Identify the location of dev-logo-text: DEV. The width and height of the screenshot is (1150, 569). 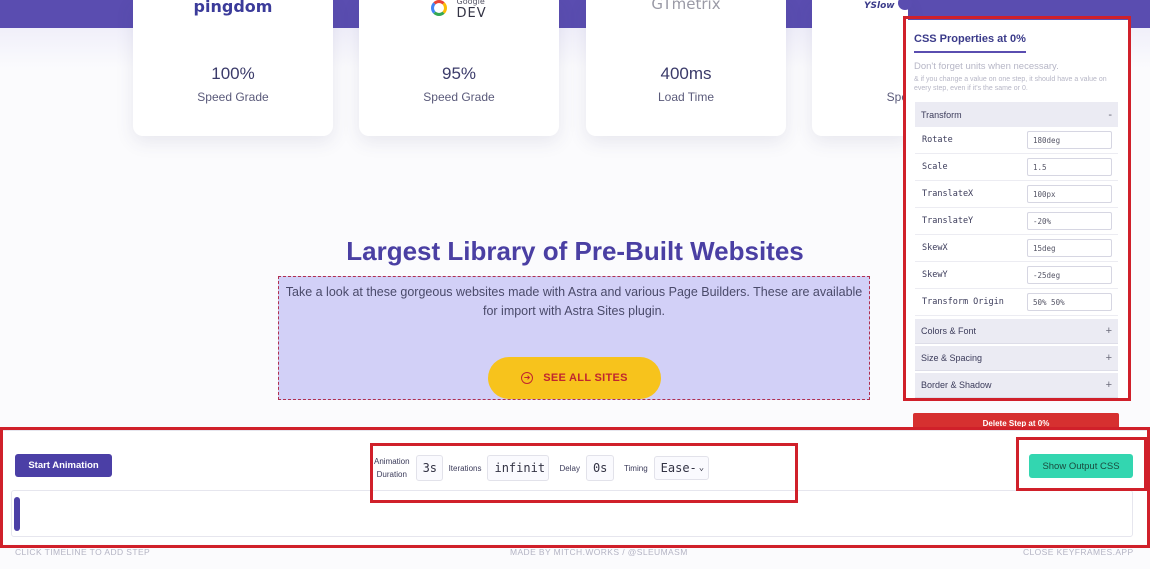
(471, 13).